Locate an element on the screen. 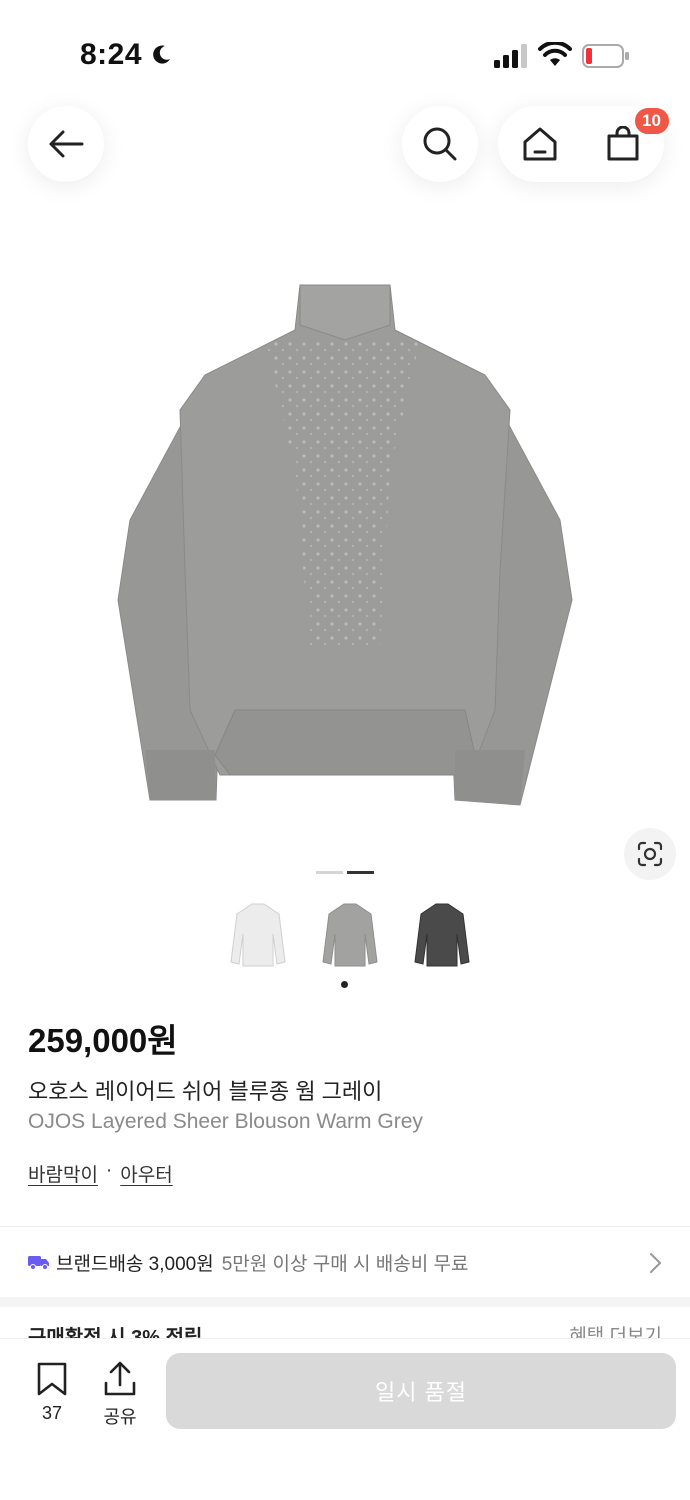 This screenshot has width=690, height=1500. color-thumbnails is located at coordinates (350, 936).